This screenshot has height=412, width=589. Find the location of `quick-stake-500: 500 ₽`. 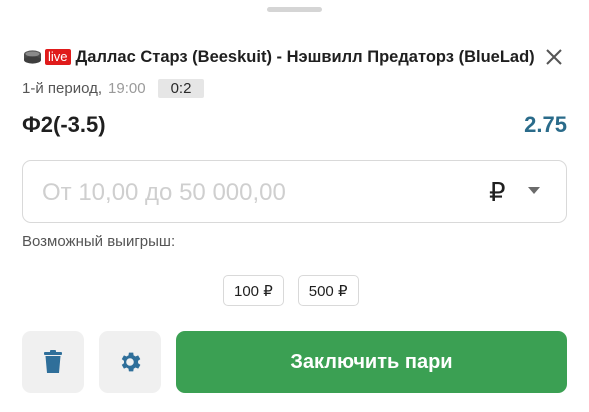

quick-stake-500: 500 ₽ is located at coordinates (328, 290).